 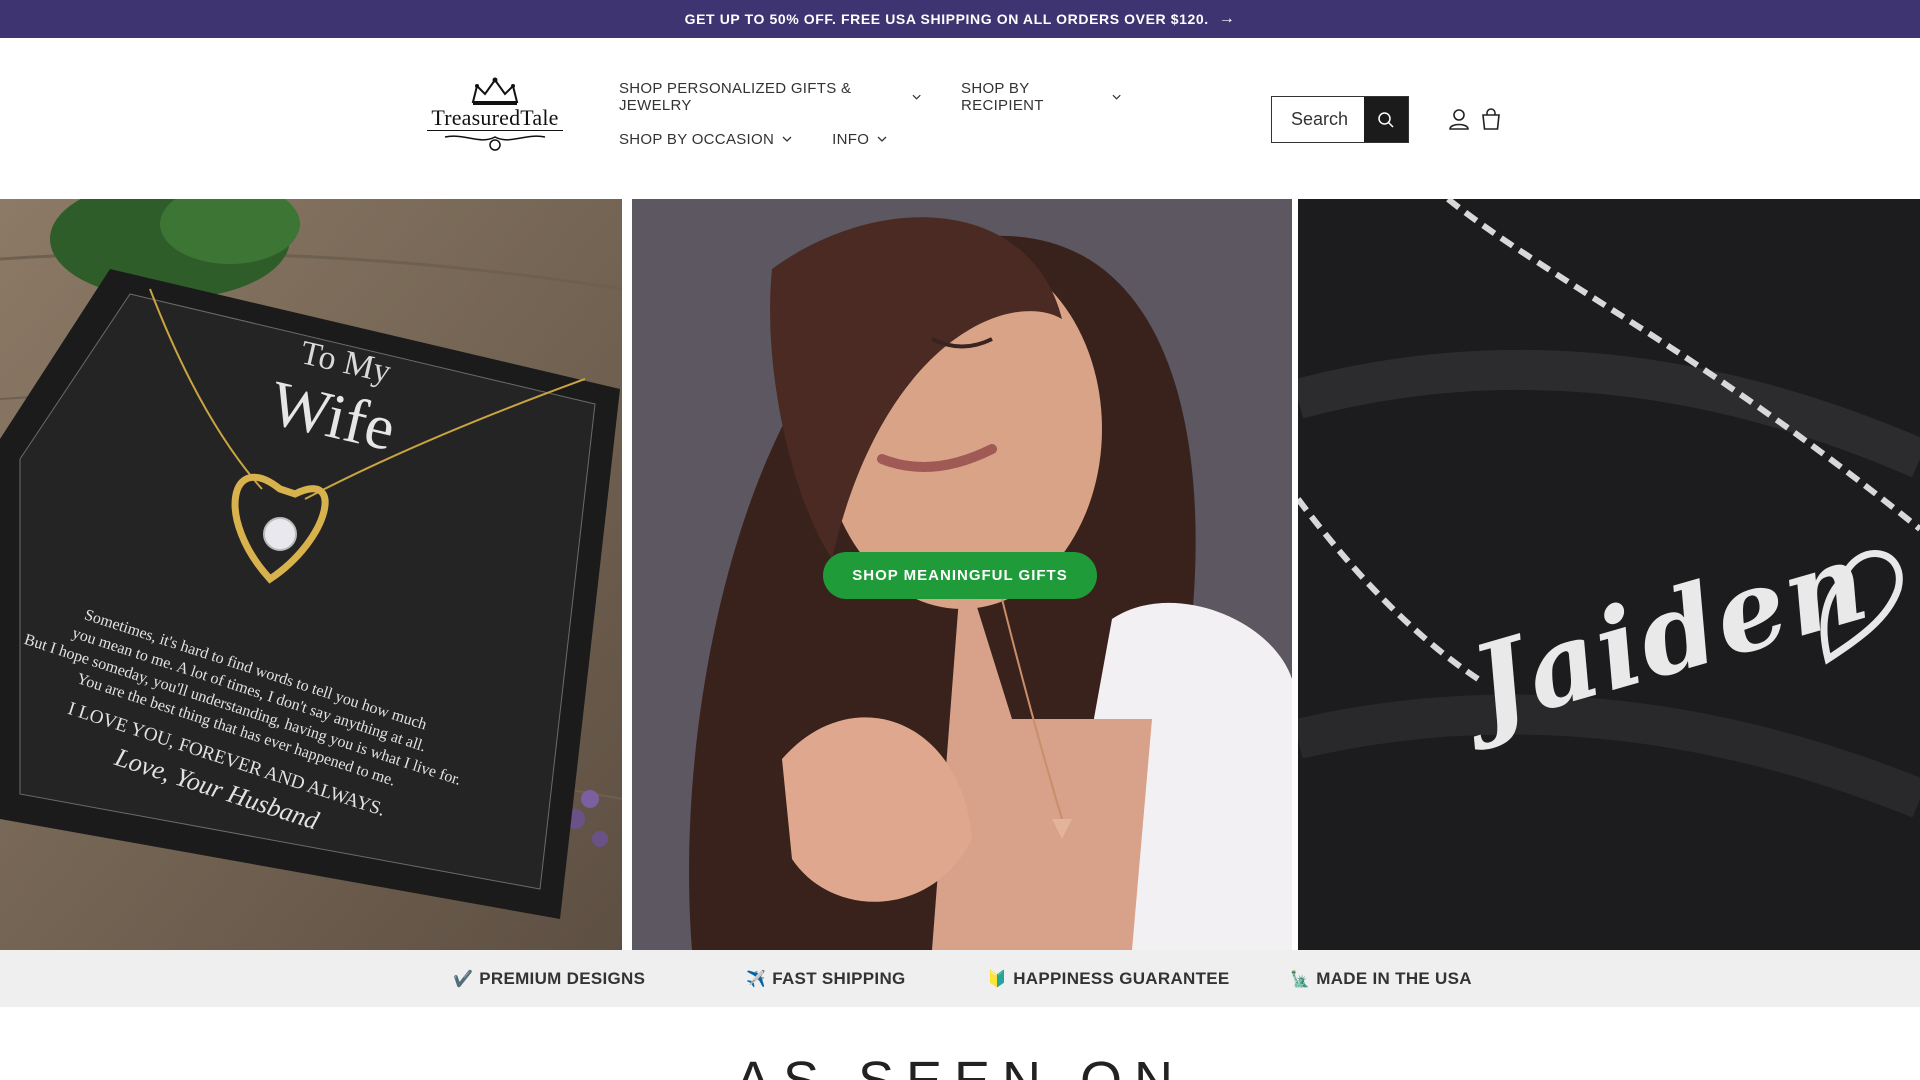 I want to click on search-button, so click(x=1386, y=119).